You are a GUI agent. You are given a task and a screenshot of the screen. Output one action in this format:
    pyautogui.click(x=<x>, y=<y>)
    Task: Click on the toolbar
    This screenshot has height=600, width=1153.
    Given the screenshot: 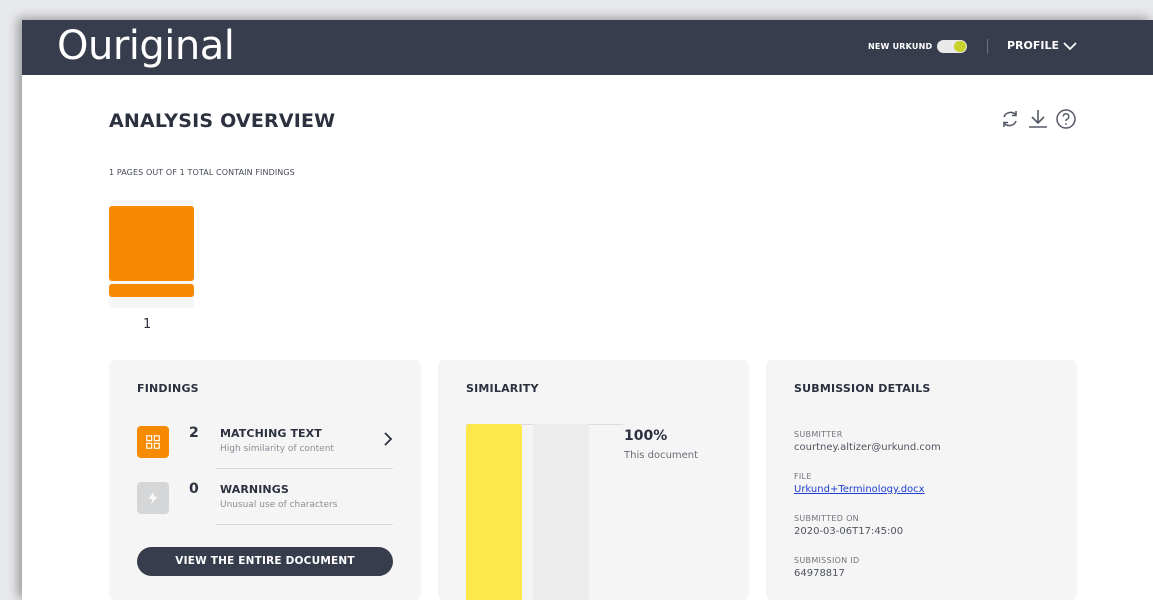 What is the action you would take?
    pyautogui.click(x=1038, y=119)
    